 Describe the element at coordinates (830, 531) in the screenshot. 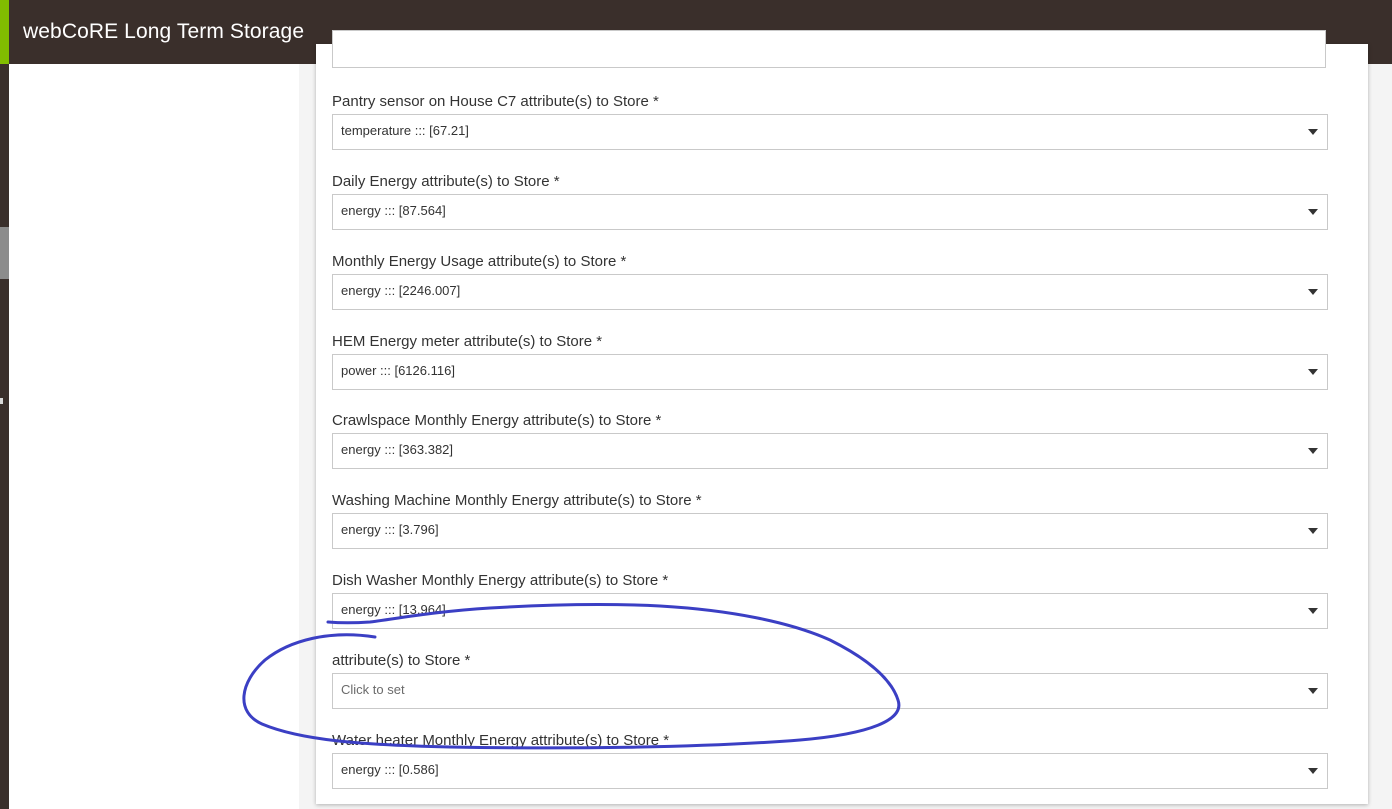

I see `attribute-select: energy ::: [3.796]` at that location.